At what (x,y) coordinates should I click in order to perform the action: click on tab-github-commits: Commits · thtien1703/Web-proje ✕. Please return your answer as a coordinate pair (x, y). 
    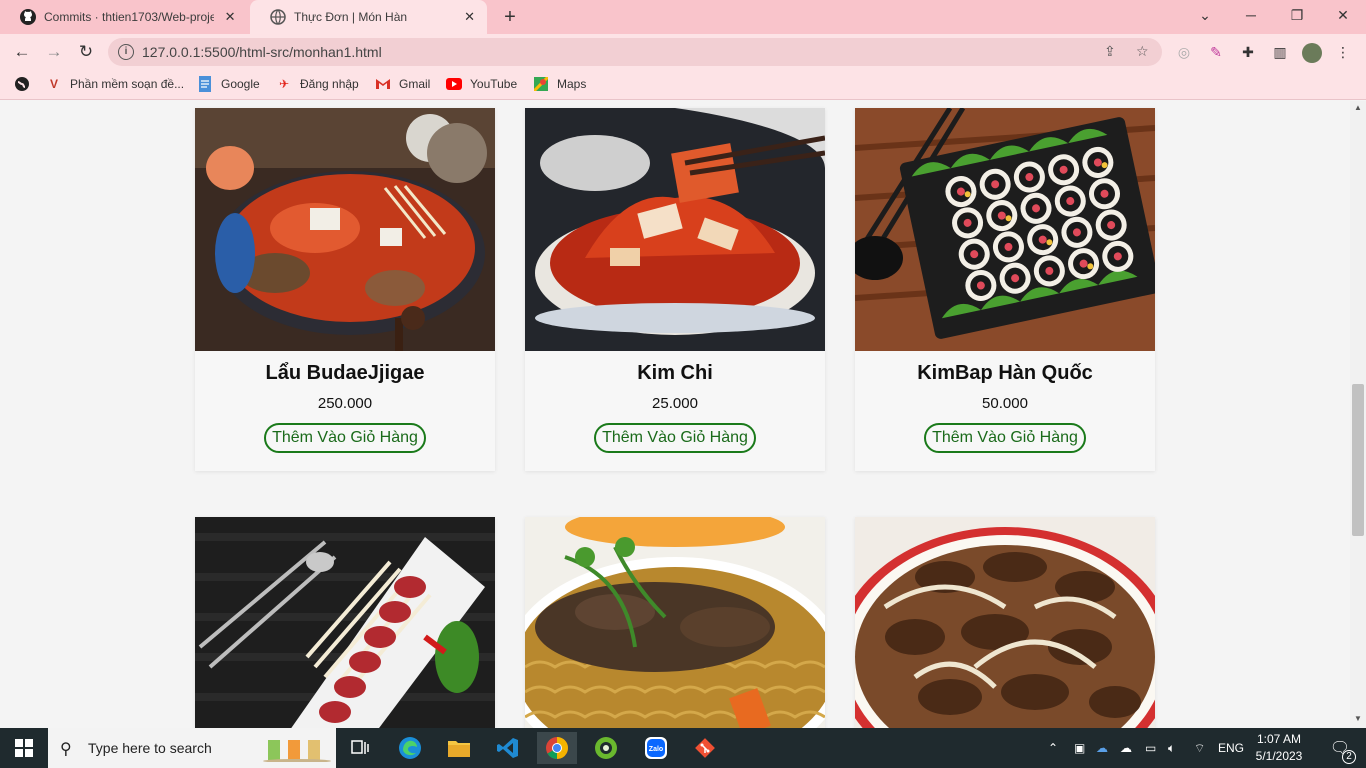
    Looking at the image, I should click on (124, 17).